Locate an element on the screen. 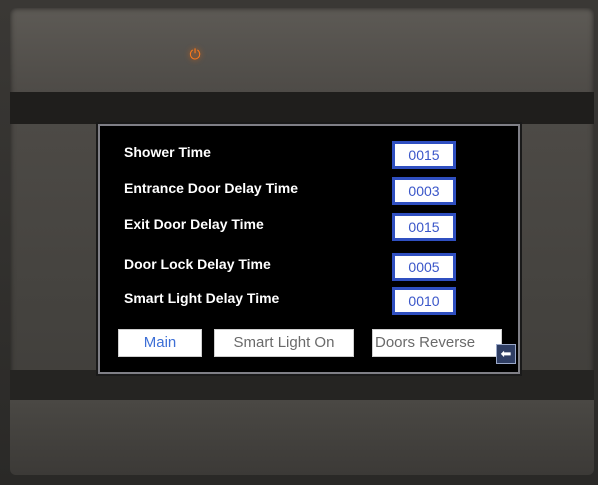 Image resolution: width=598 pixels, height=485 pixels. setting-row-exit-door-delay: Exit Door Delay Time 0015 is located at coordinates (309, 227).